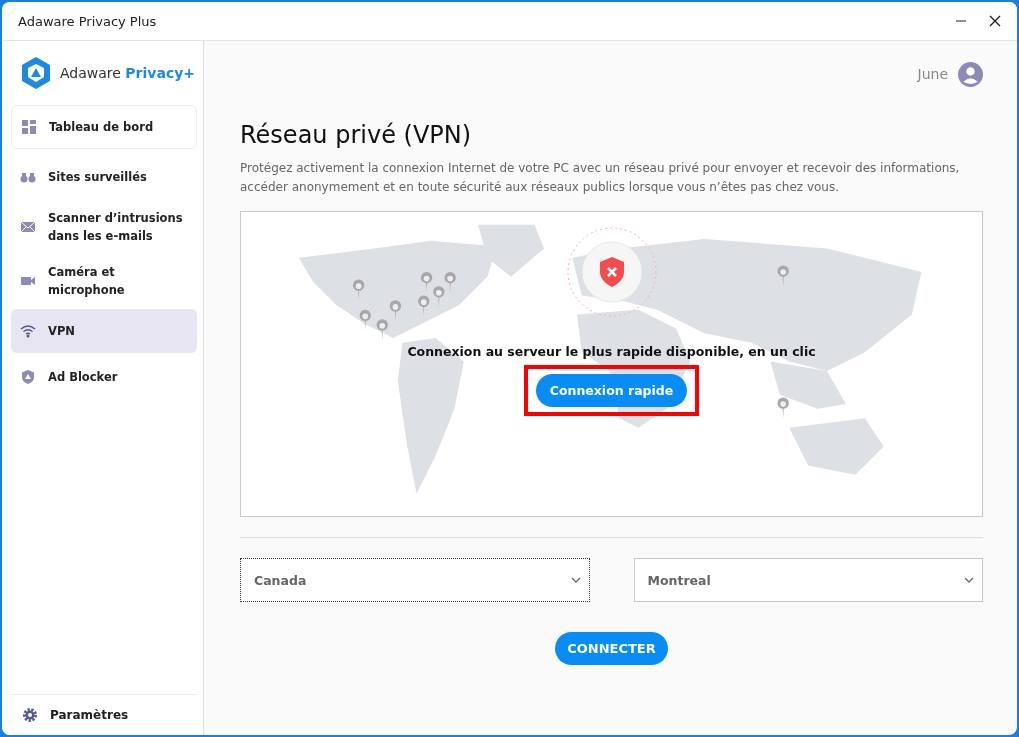 Image resolution: width=1019 pixels, height=737 pixels. What do you see at coordinates (29, 127) in the screenshot?
I see `grid-icon` at bounding box center [29, 127].